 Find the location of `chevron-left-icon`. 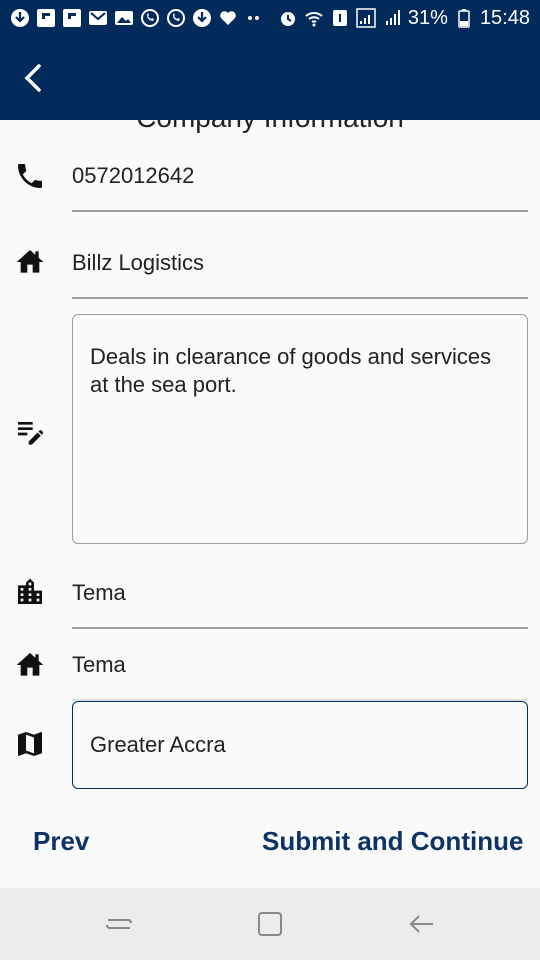

chevron-left-icon is located at coordinates (32, 78).